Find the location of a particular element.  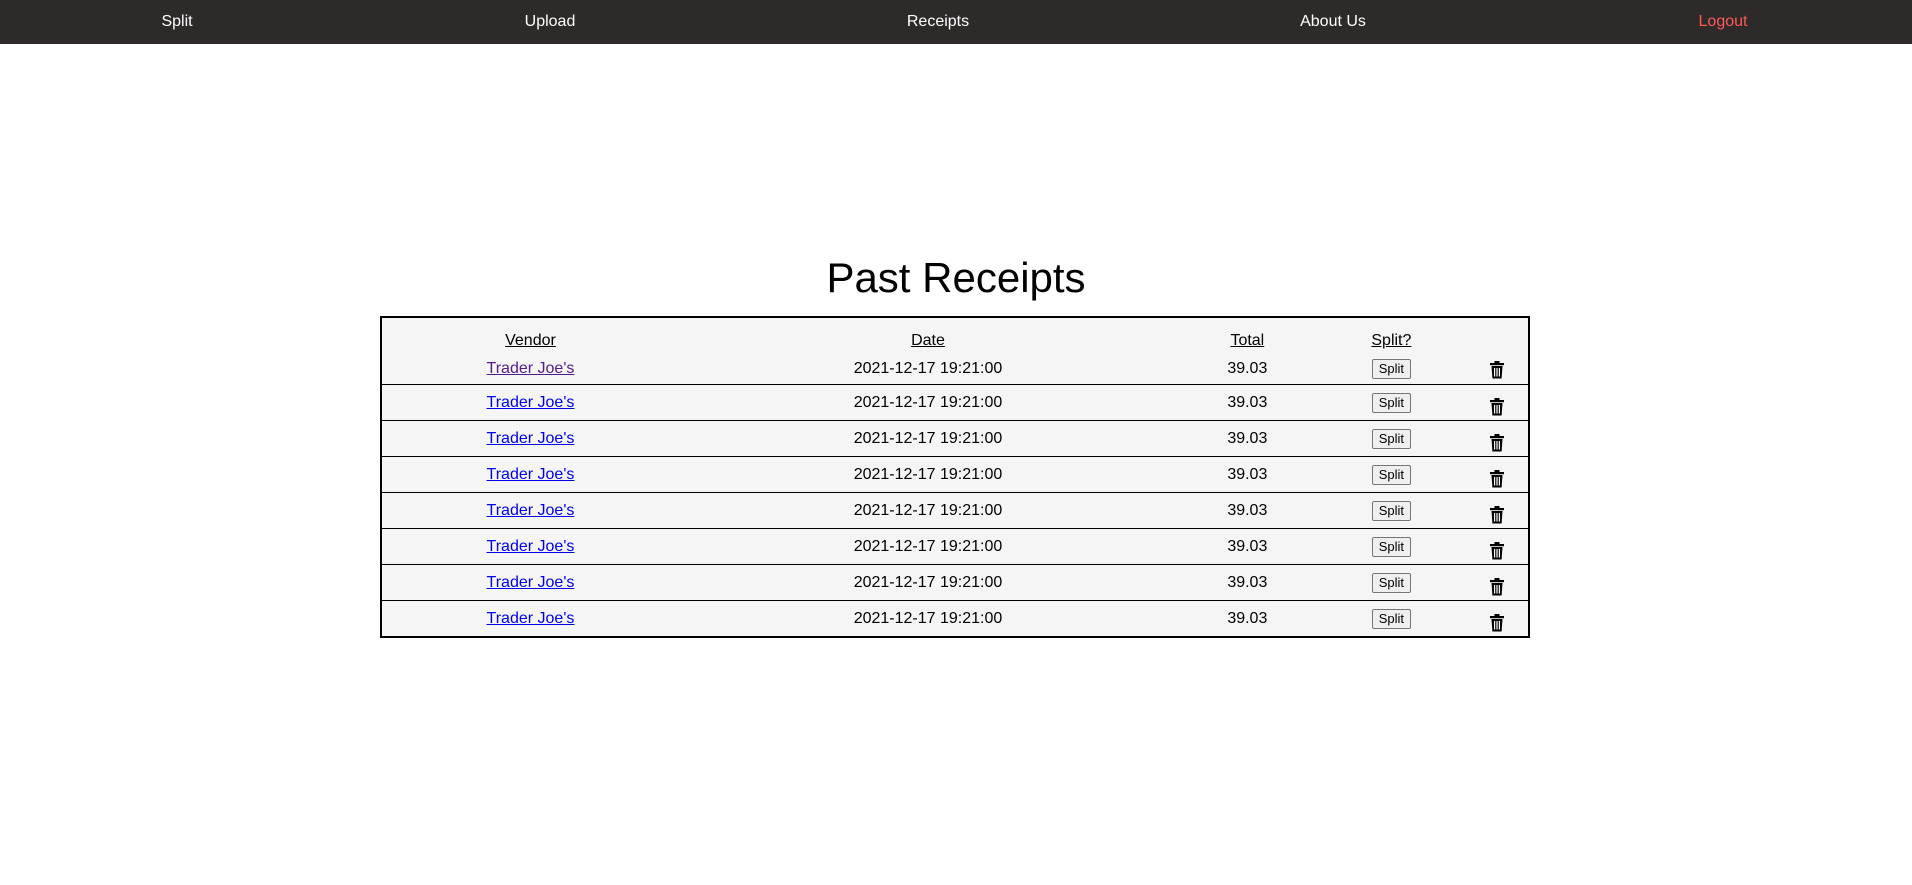

nav-logout: Logout is located at coordinates (1723, 22).